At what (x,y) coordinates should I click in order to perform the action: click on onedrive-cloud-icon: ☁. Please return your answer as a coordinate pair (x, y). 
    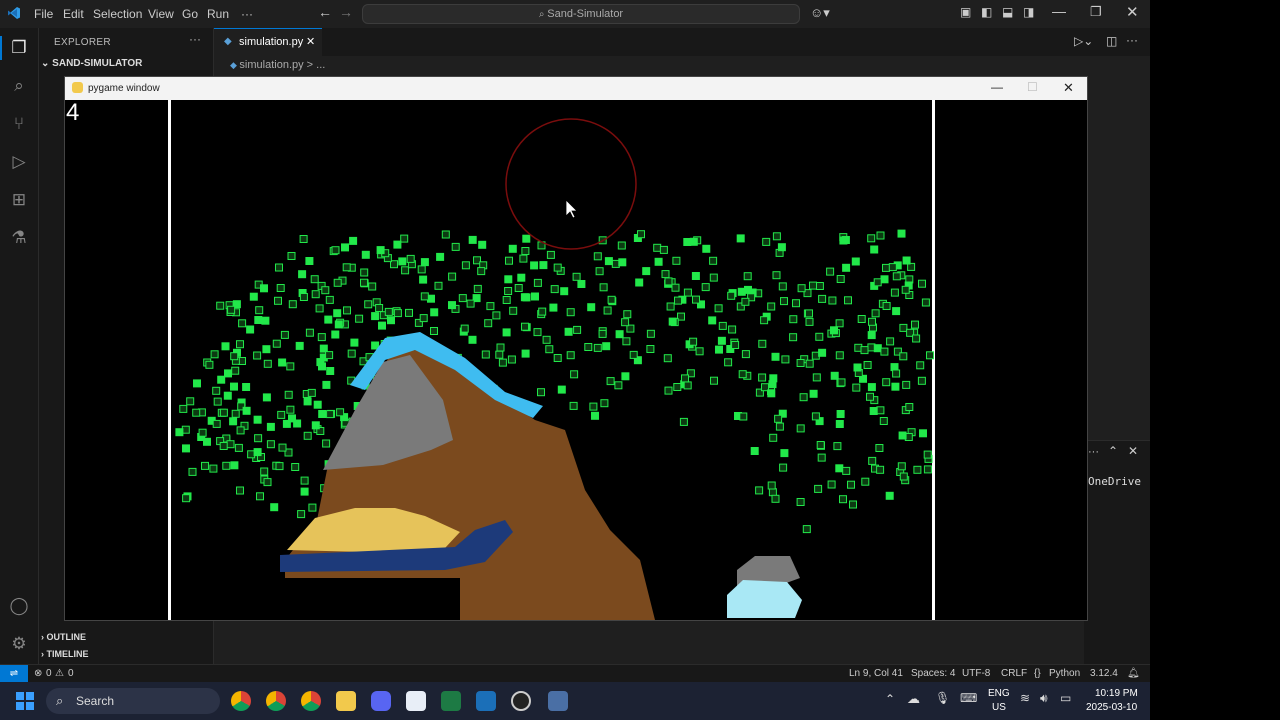
    Looking at the image, I should click on (913, 699).